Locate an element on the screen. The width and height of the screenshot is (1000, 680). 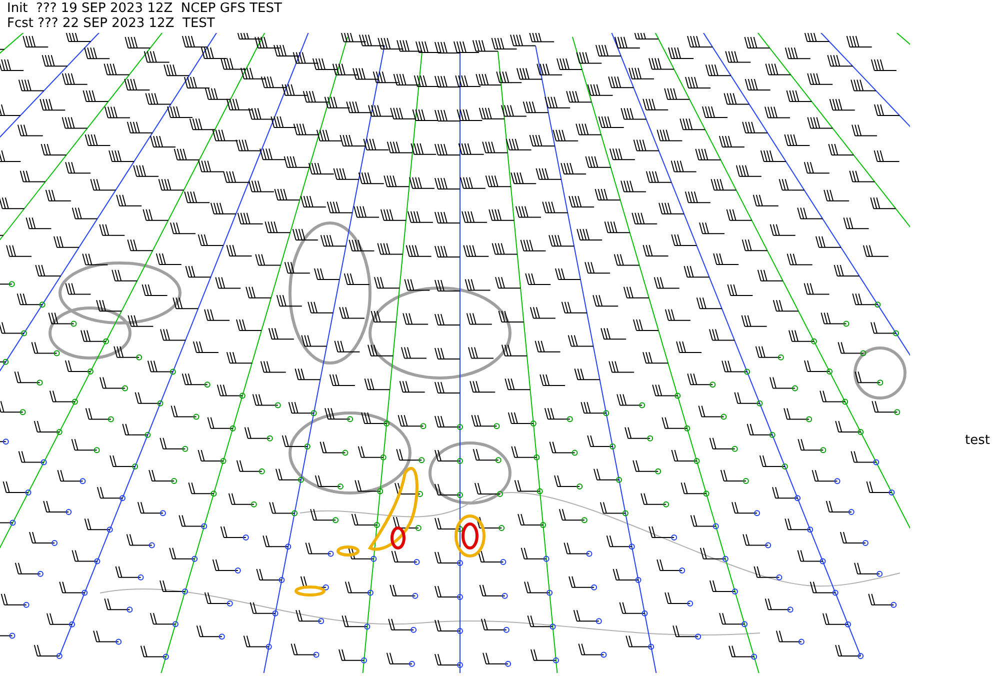
plot-label: test is located at coordinates (977, 440).